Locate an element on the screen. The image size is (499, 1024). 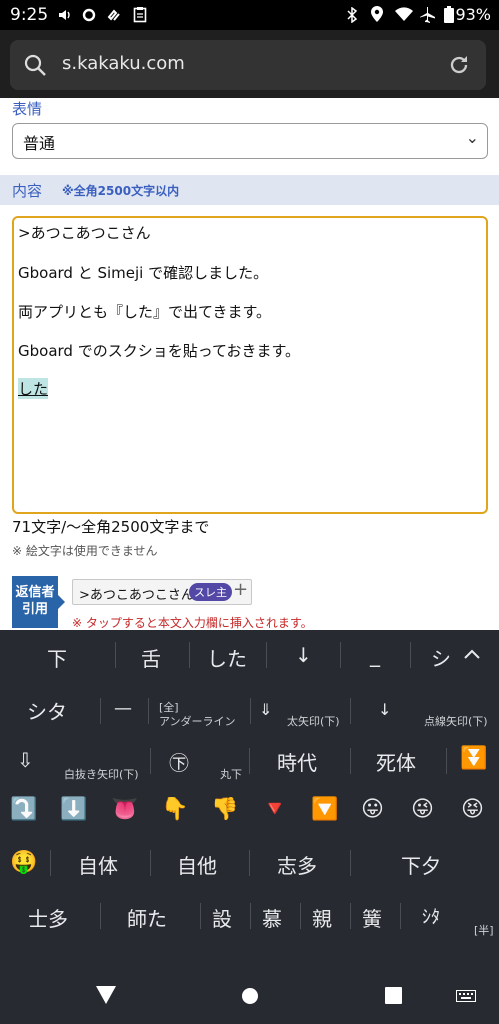
content-hint: ※全角2500文字以内 is located at coordinates (121, 191).